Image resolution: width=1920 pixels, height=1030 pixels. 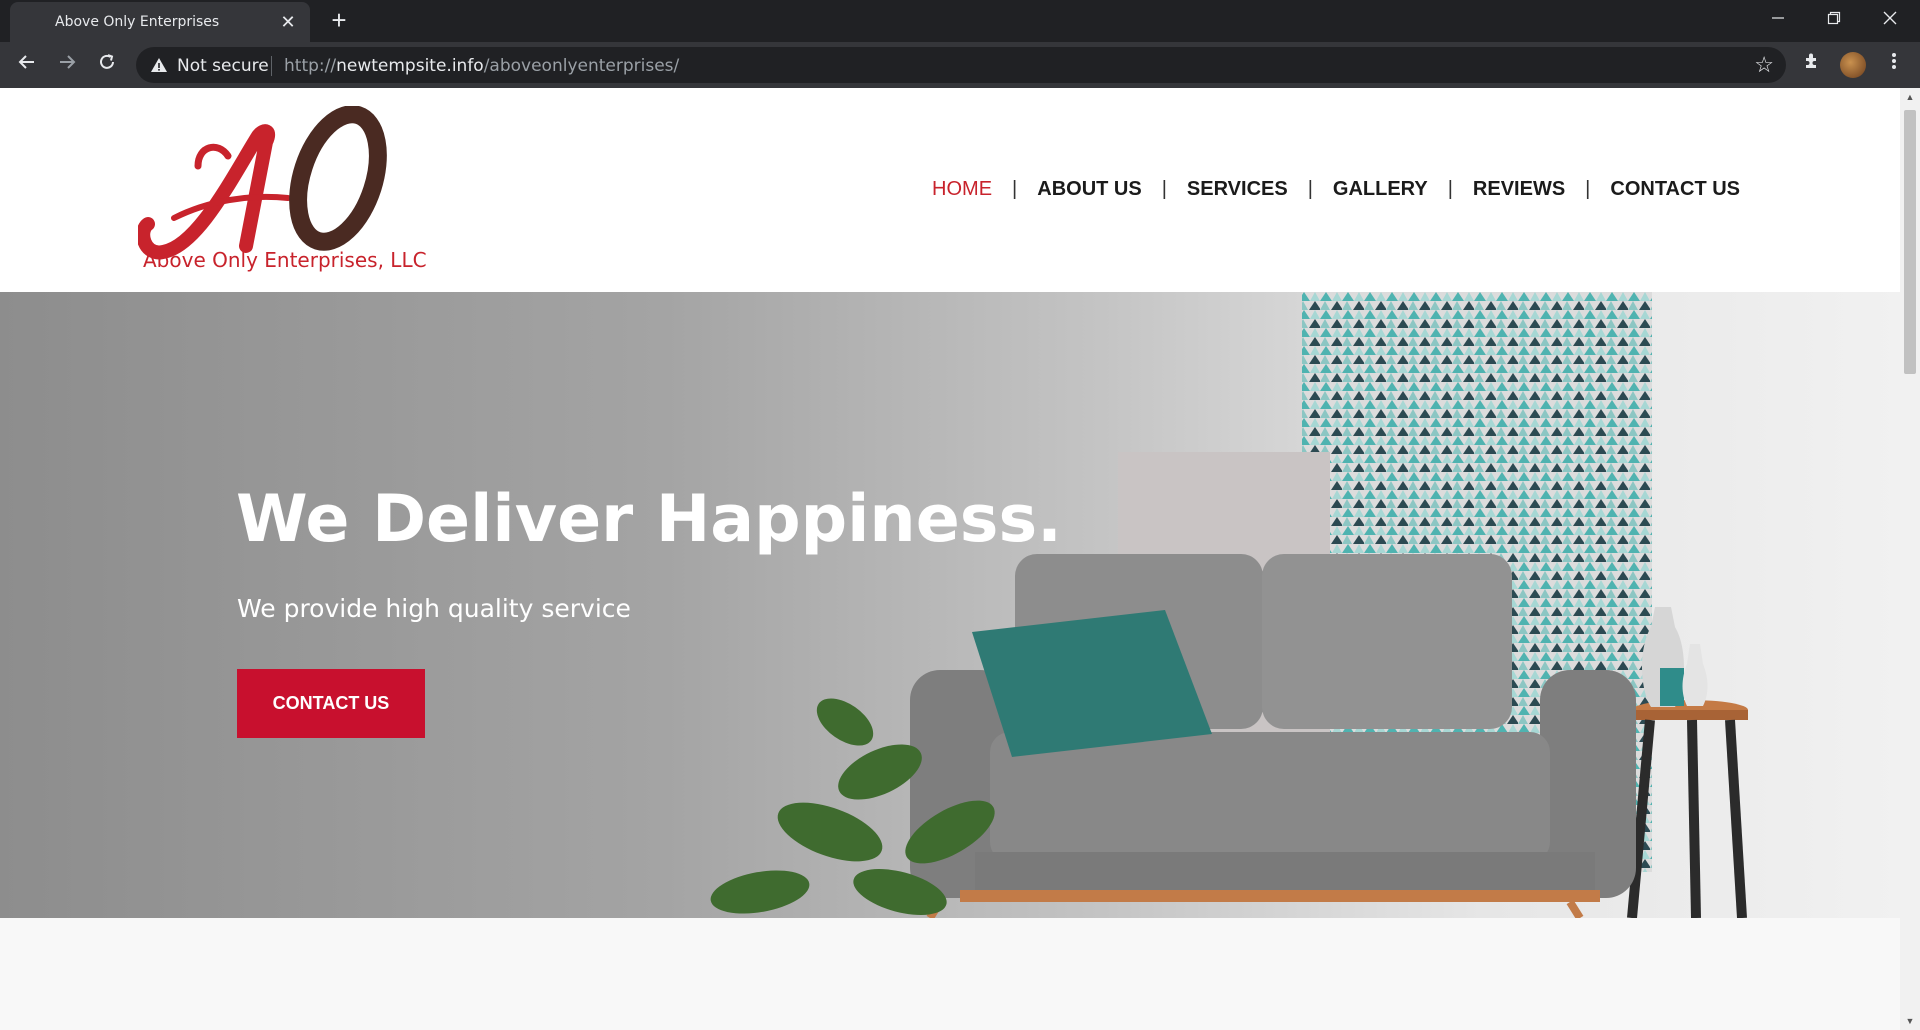 What do you see at coordinates (1910, 97) in the screenshot?
I see `scroll-up-icon: ▲` at bounding box center [1910, 97].